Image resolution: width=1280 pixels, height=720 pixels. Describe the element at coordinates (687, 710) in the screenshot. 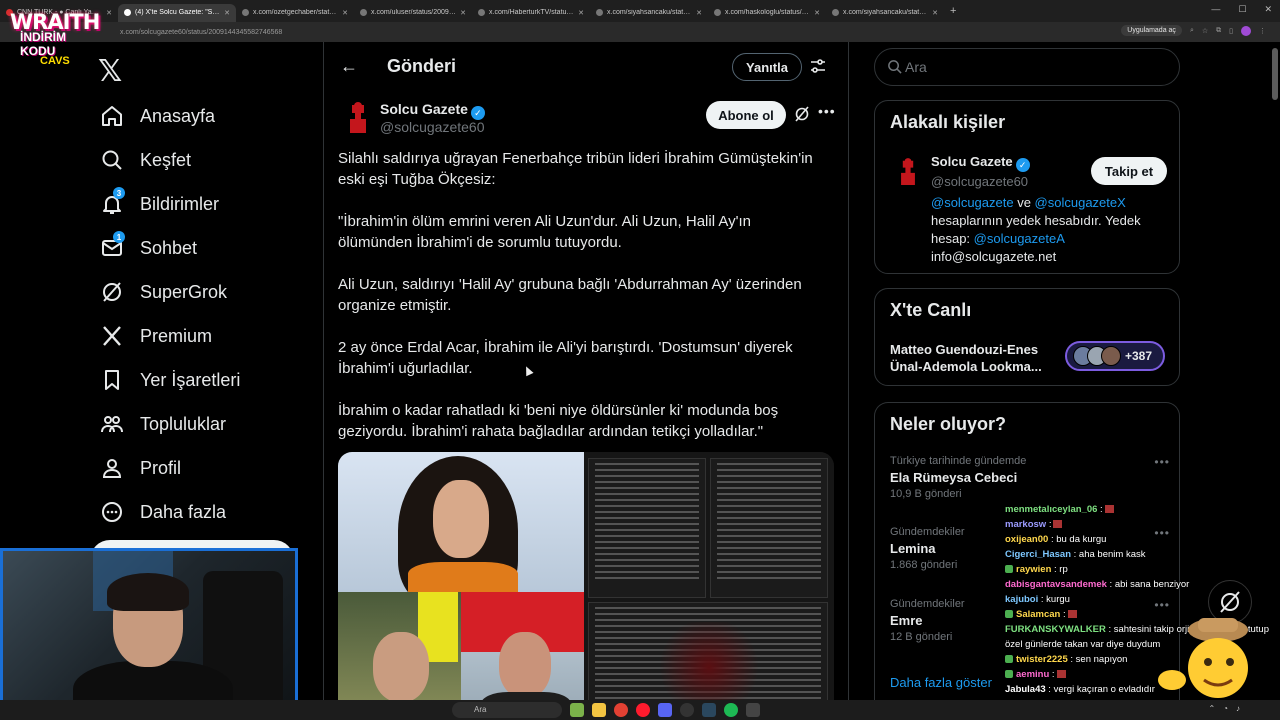

I see `app-obs-icon` at that location.